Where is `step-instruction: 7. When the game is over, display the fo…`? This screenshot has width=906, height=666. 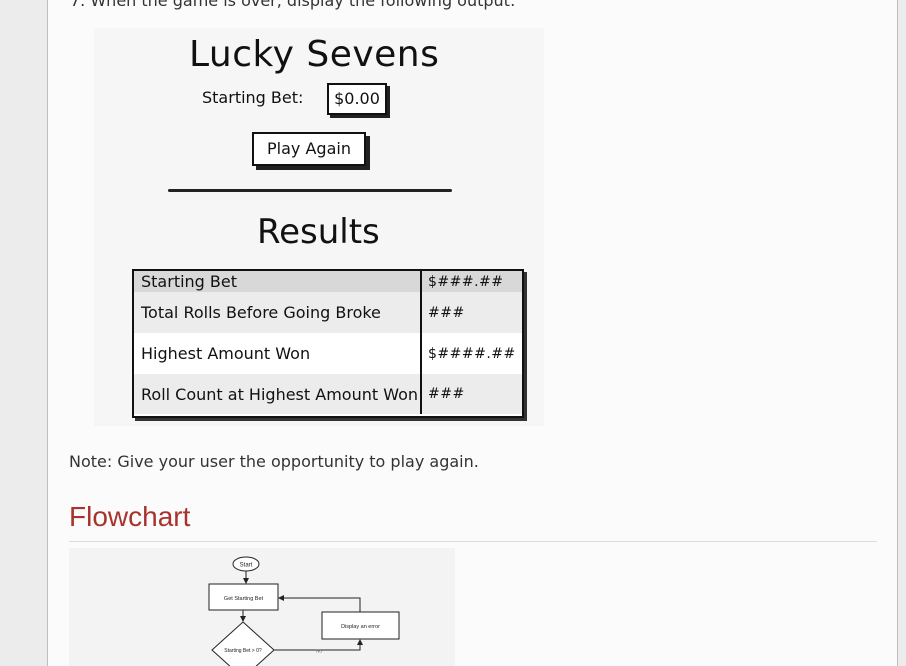 step-instruction: 7. When the game is over, display the fo… is located at coordinates (293, 5).